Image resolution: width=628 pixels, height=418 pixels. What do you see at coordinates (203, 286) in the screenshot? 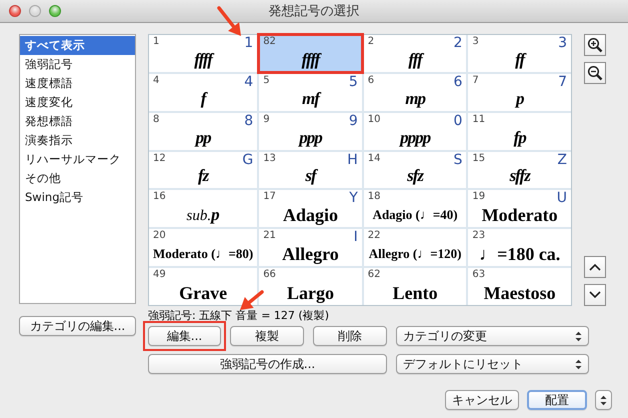
I see `symbol-cell: 49 Grave` at bounding box center [203, 286].